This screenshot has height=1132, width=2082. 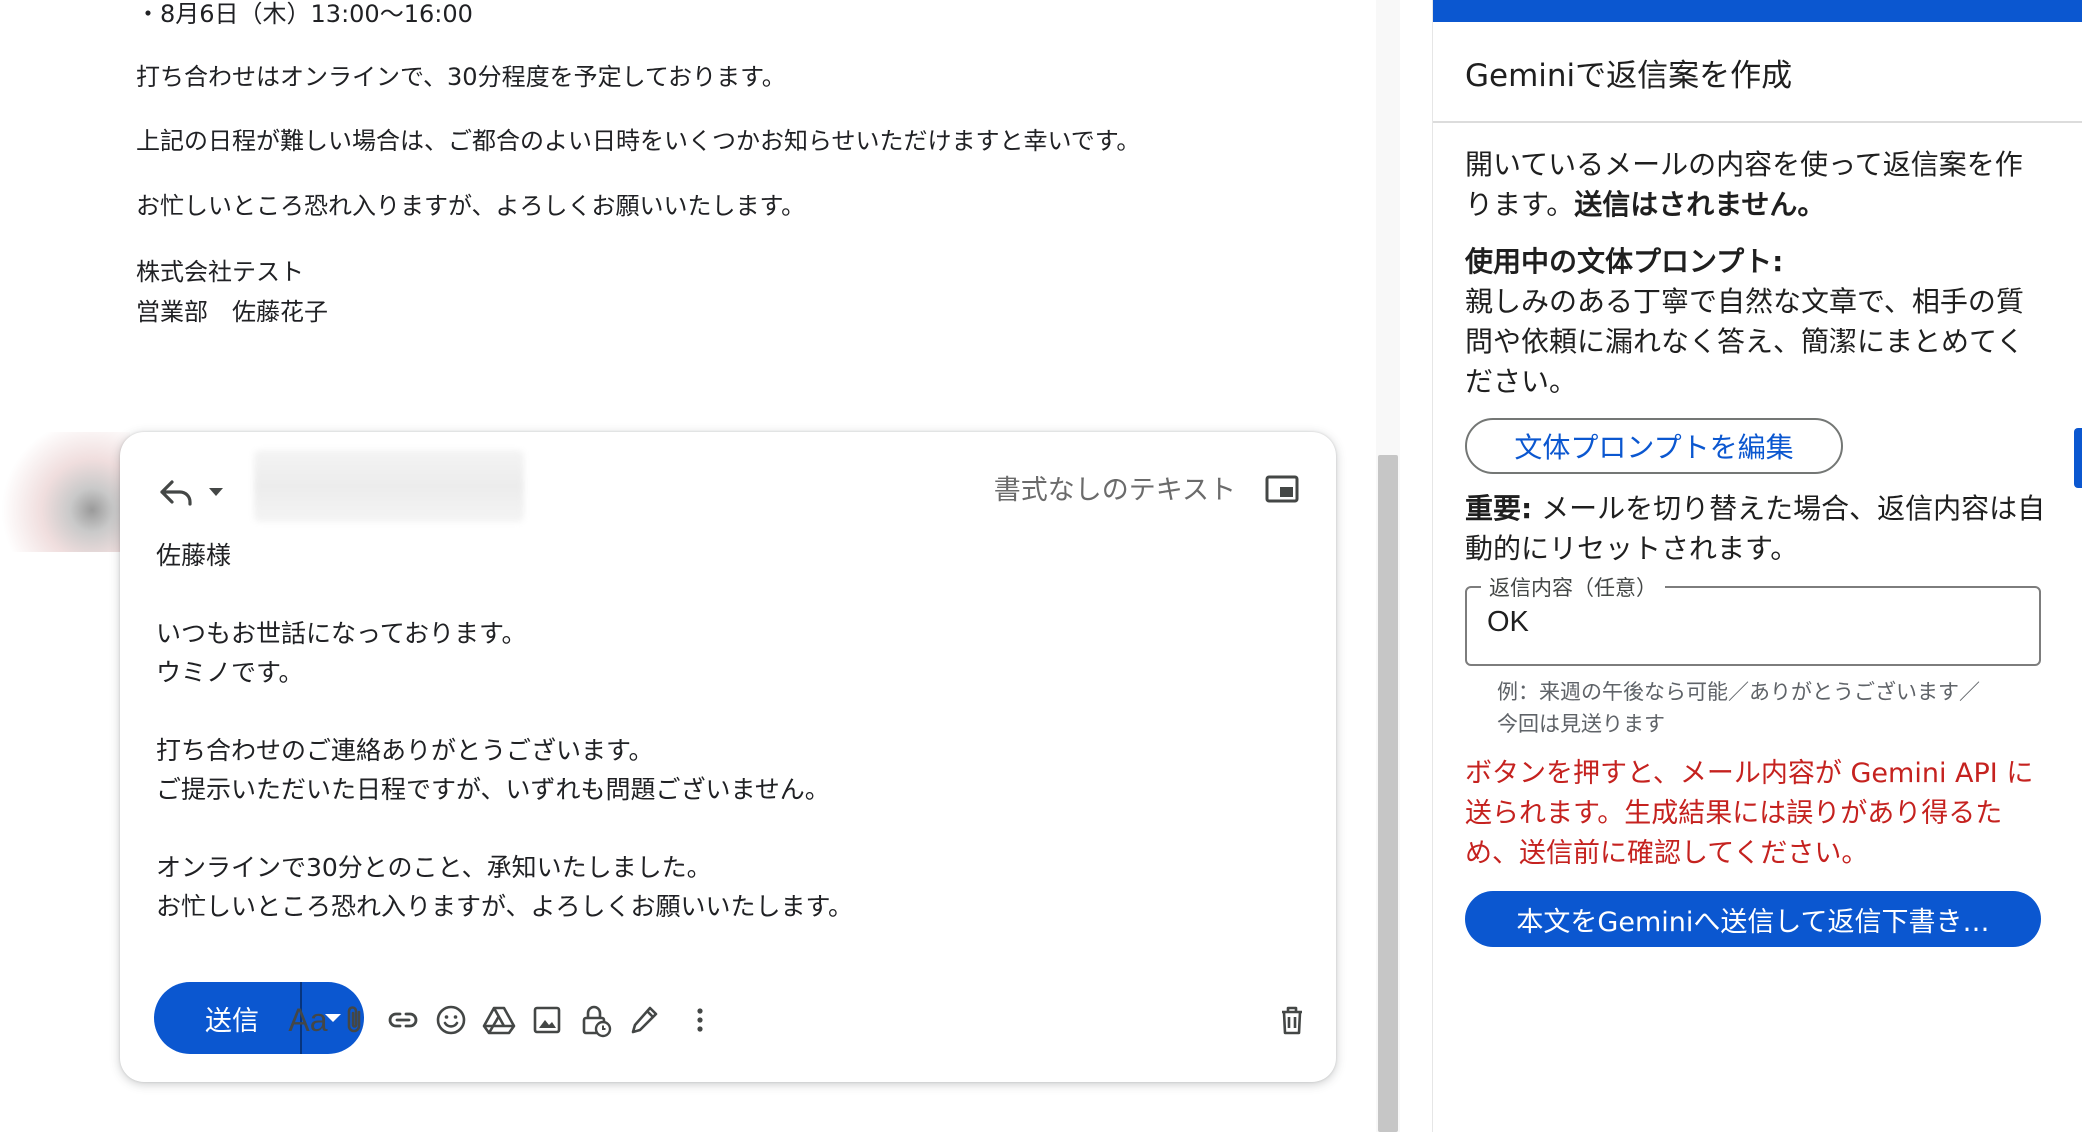 I want to click on attach-file-button, so click(x=354, y=1020).